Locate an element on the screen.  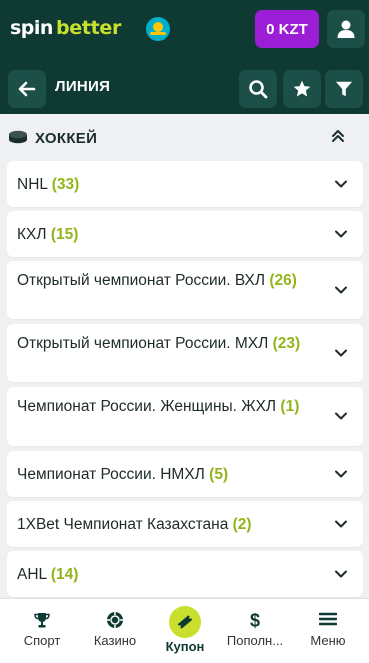
coupon-badge is located at coordinates (185, 622).